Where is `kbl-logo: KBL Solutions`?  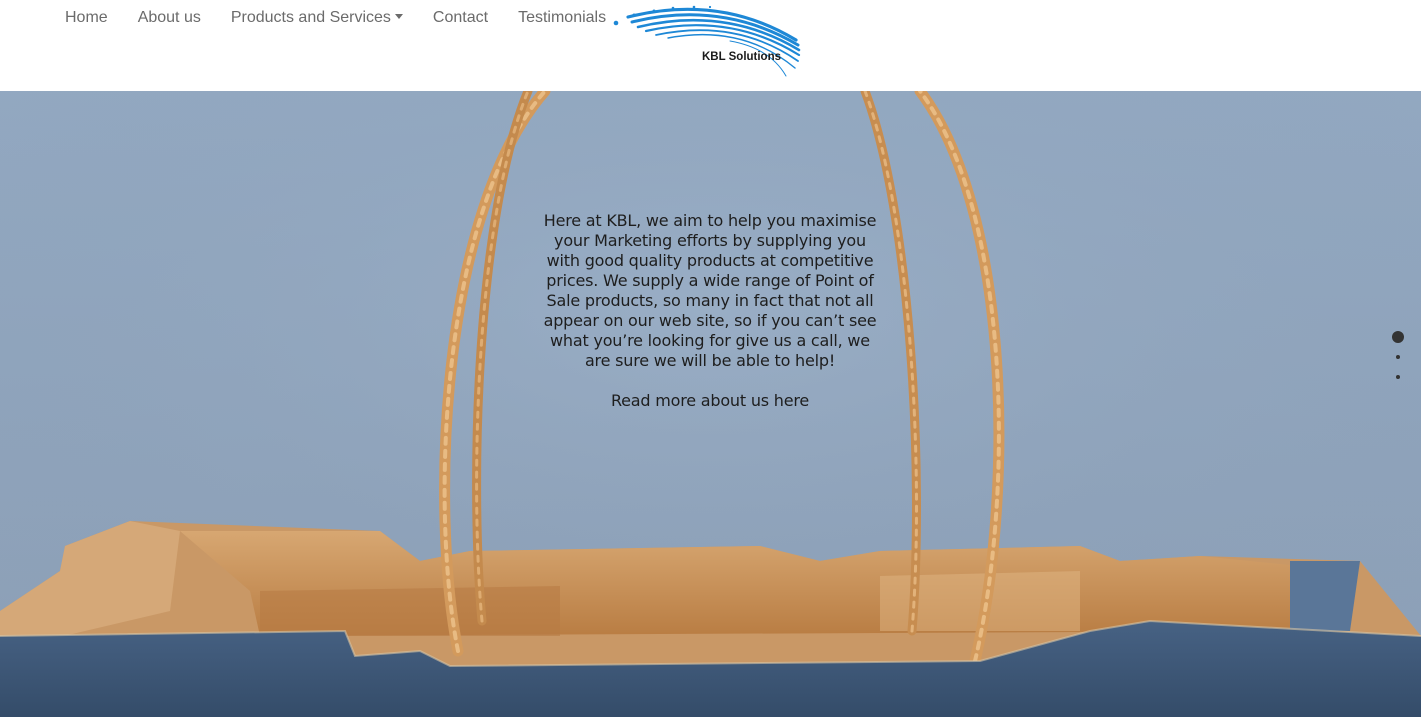 kbl-logo: KBL Solutions is located at coordinates (707, 41).